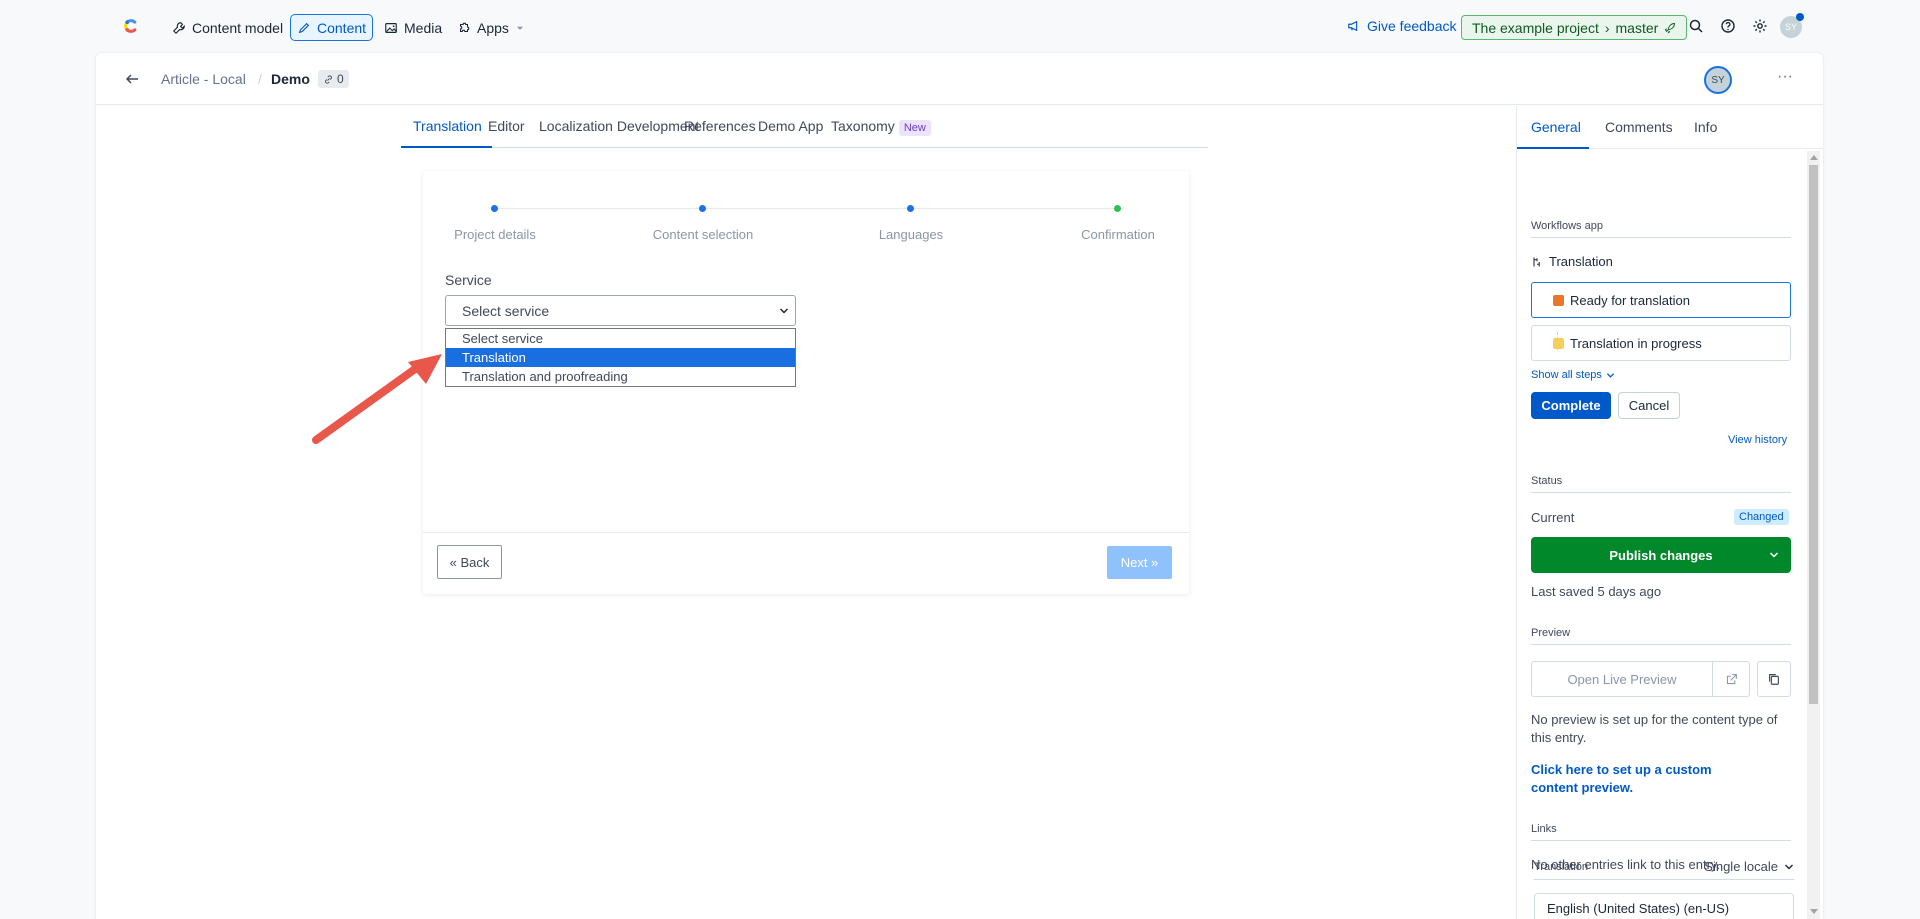 The image size is (1920, 919). What do you see at coordinates (131, 26) in the screenshot?
I see `contentful-logo-icon` at bounding box center [131, 26].